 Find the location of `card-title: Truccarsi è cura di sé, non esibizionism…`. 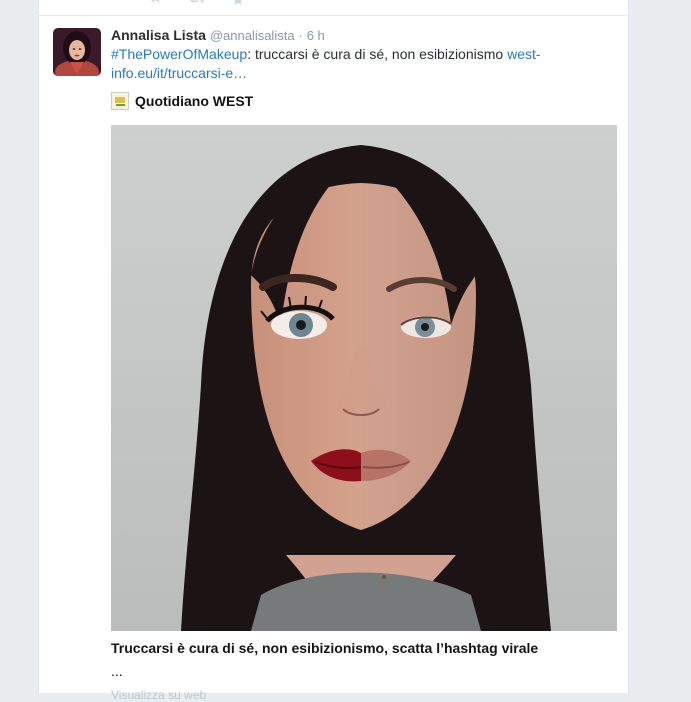

card-title: Truccarsi è cura di sé, non esibizionism… is located at coordinates (361, 648).